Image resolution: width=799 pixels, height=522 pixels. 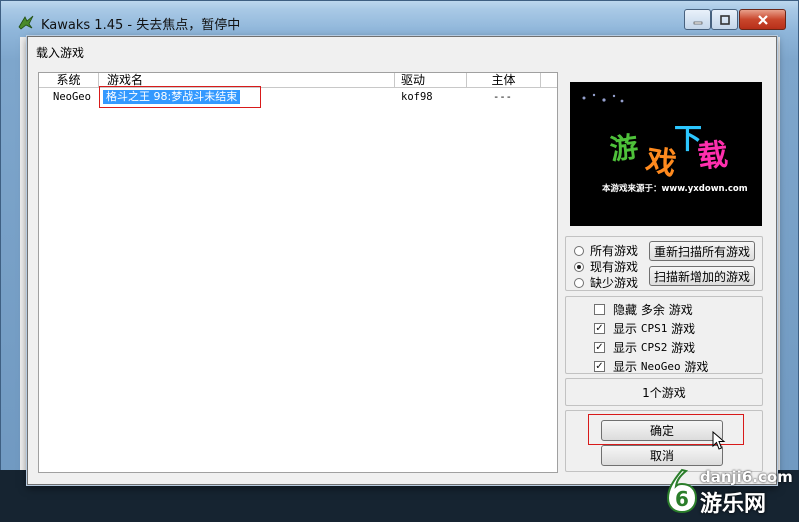 What do you see at coordinates (682, 499) in the screenshot?
I see `watermark-digit: 6` at bounding box center [682, 499].